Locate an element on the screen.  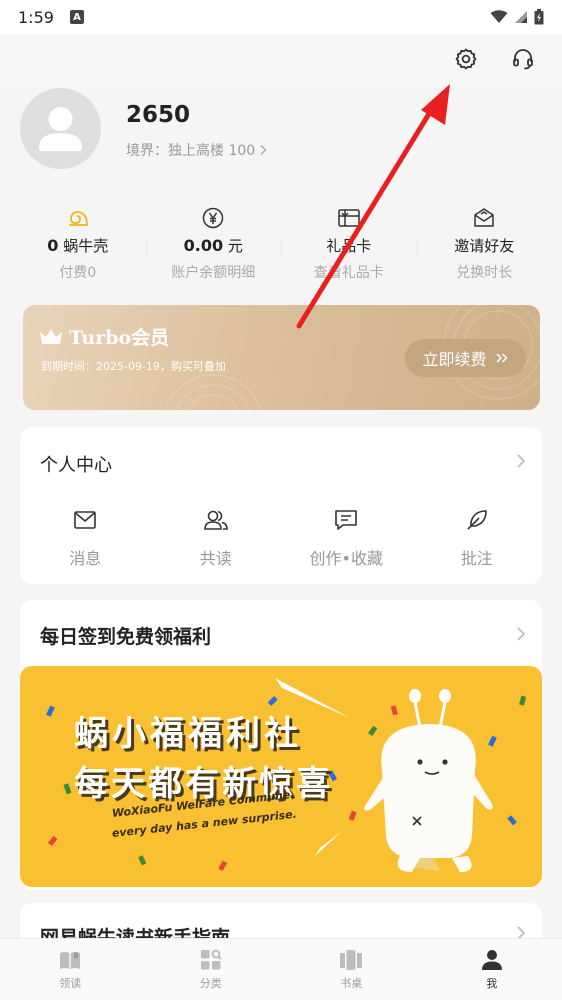
avatar is located at coordinates (60, 128).